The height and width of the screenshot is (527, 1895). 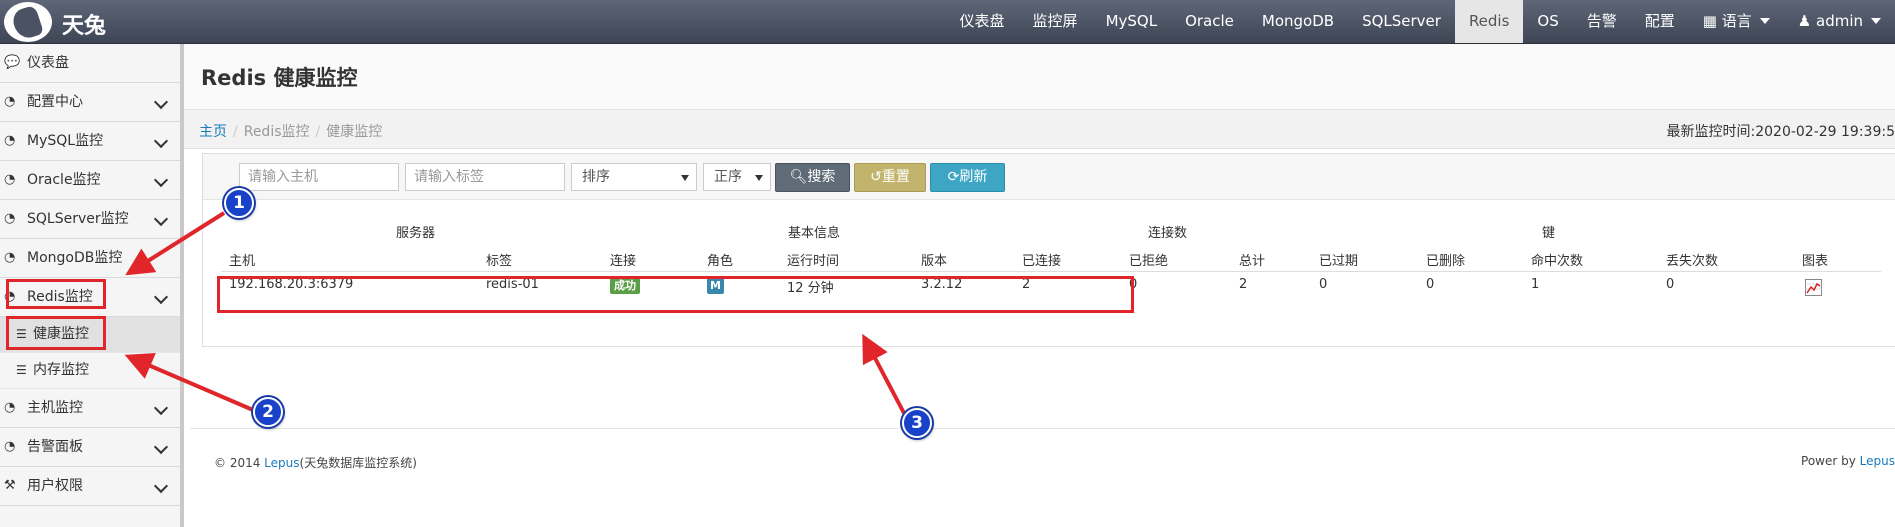 What do you see at coordinates (917, 423) in the screenshot?
I see `annotation-marker: 3` at bounding box center [917, 423].